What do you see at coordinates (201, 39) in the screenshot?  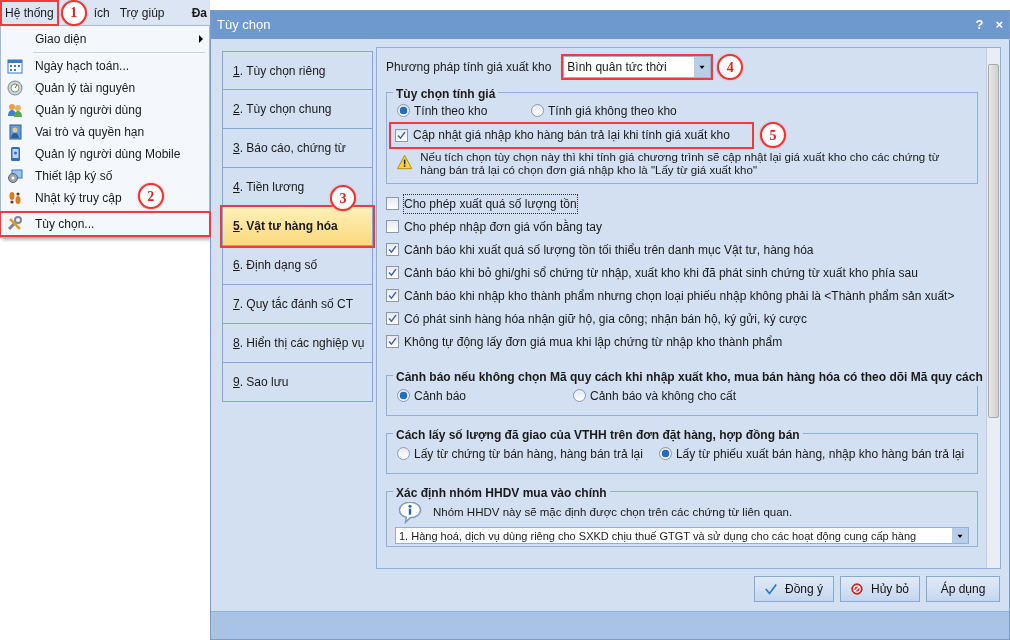 I see `submenu-arrow-icon` at bounding box center [201, 39].